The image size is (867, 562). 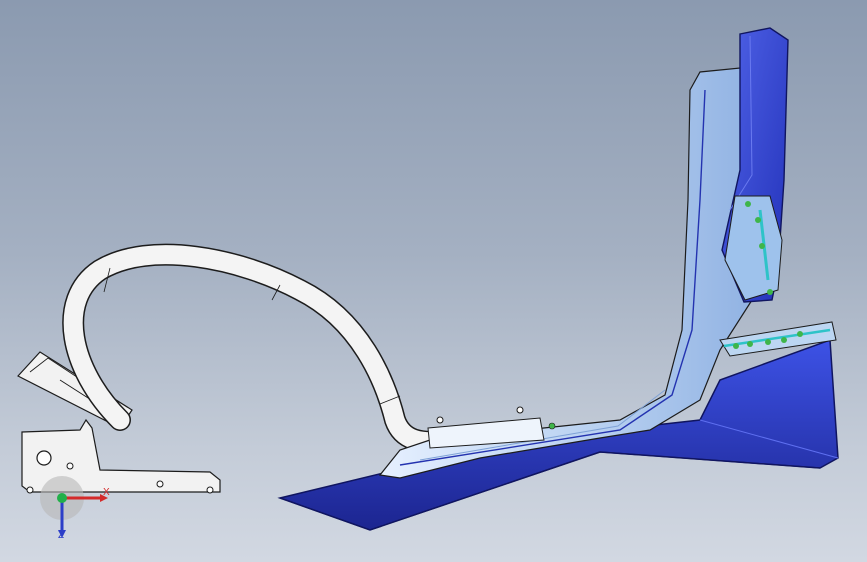 What do you see at coordinates (106, 492) in the screenshot?
I see `x-axis-label: X` at bounding box center [106, 492].